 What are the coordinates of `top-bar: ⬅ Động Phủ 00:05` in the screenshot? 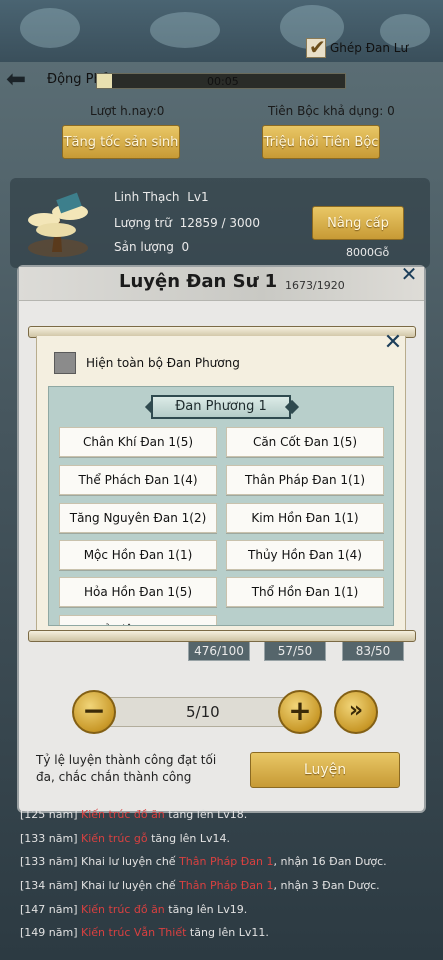 It's located at (221, 80).